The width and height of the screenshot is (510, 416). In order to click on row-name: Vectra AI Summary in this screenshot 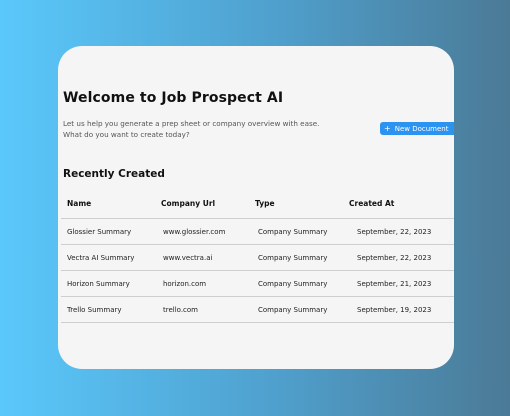, I will do `click(101, 257)`.